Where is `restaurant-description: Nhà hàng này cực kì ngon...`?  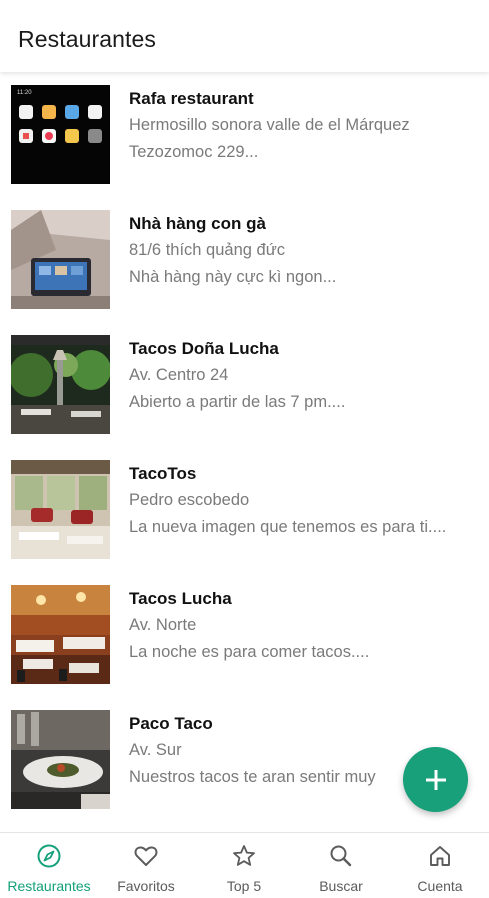 restaurant-description: Nhà hàng này cực kì ngon... is located at coordinates (233, 277).